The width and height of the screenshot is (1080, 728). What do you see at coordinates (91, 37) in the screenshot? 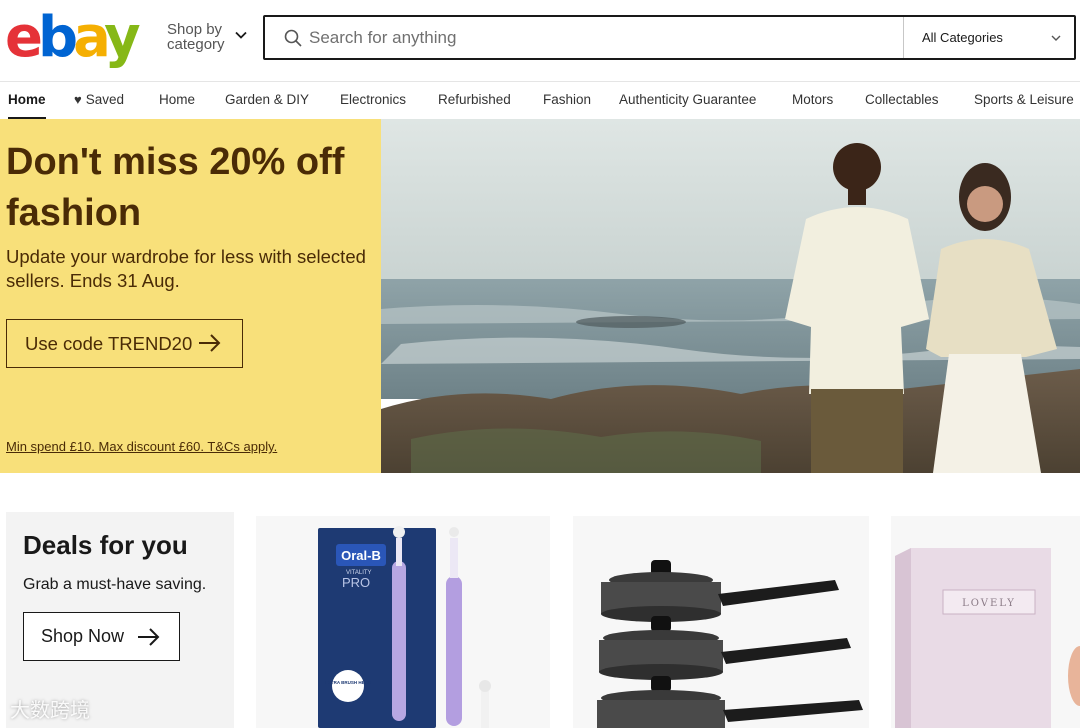
I see `logo-letter-a: a` at bounding box center [91, 37].